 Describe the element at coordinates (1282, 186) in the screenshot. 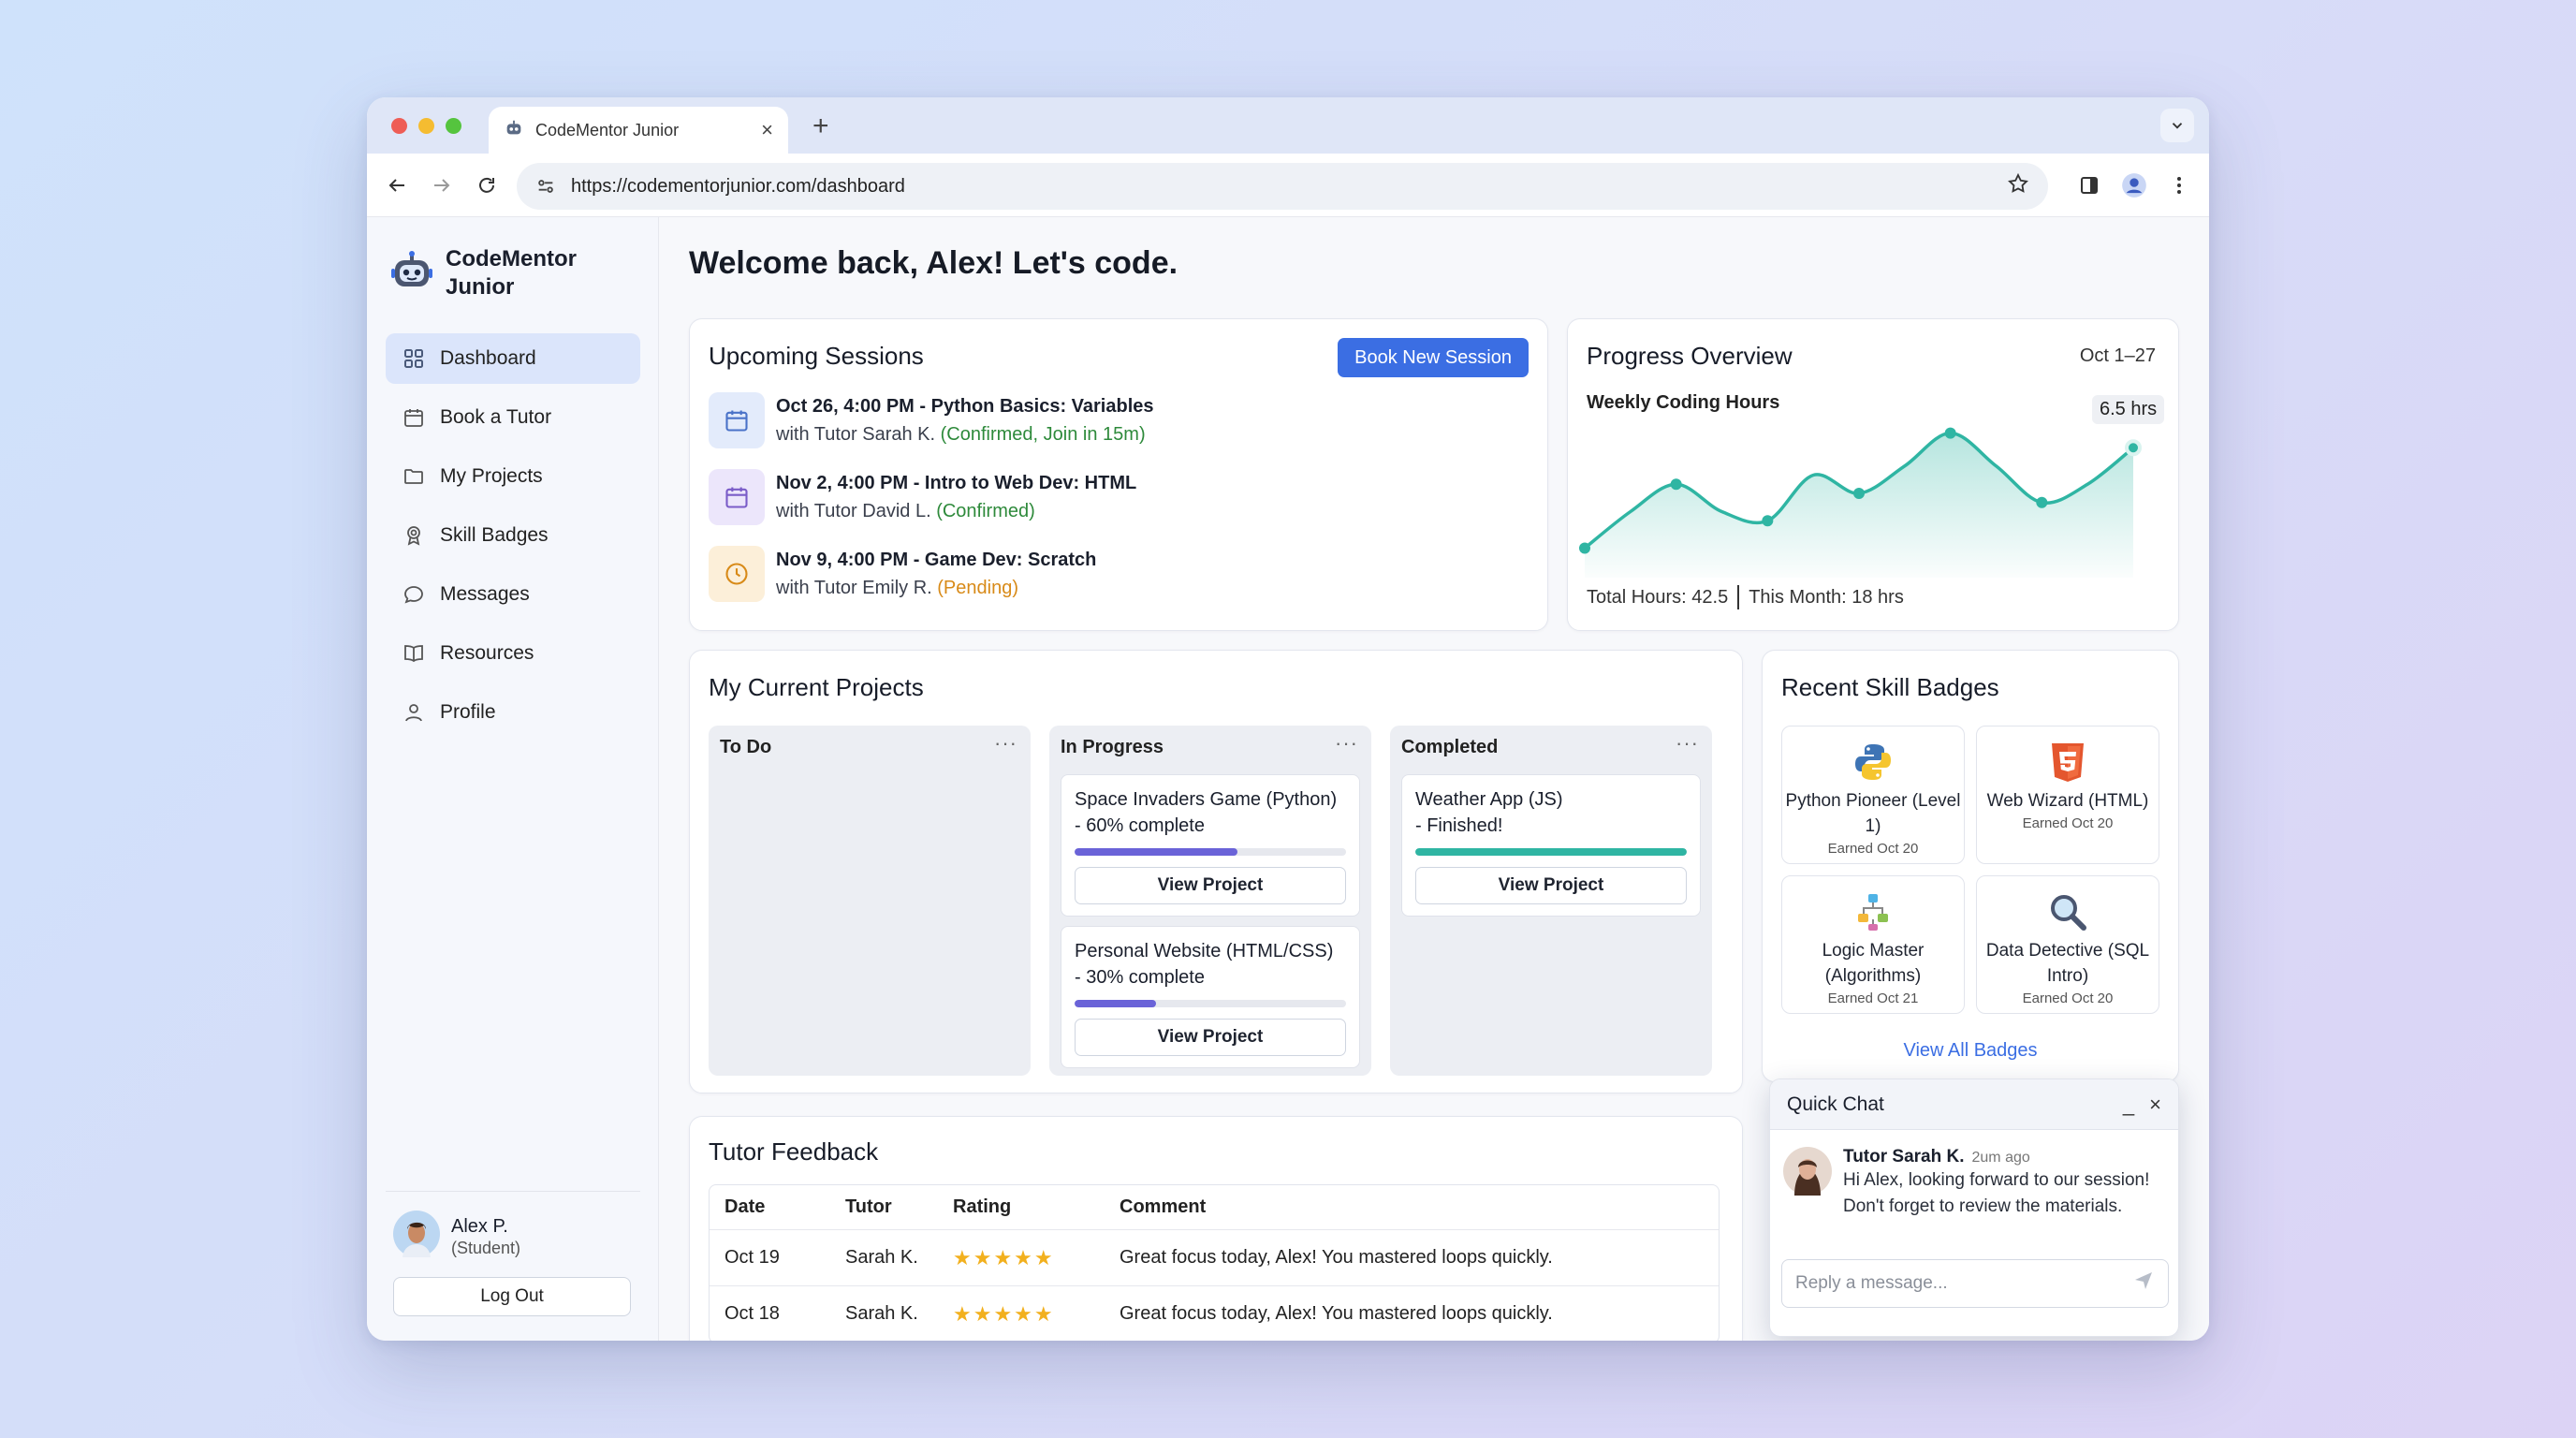

I see `address-bar: https://codementorjunior.com/dashboard` at that location.